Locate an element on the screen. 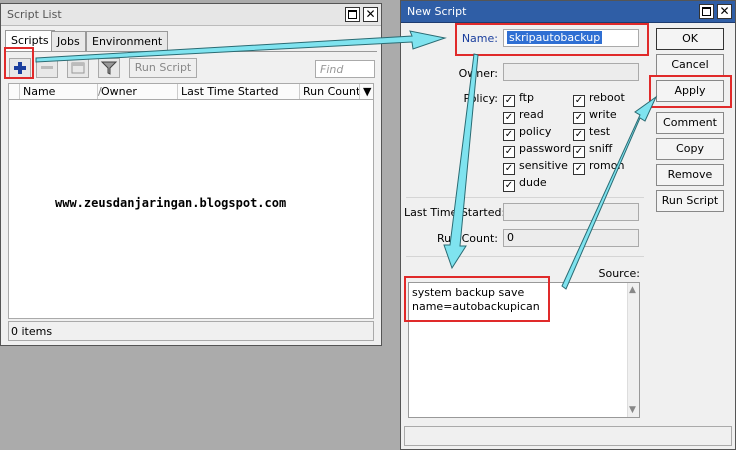 The height and width of the screenshot is (450, 736). script-list-title: Script List is located at coordinates (34, 14).